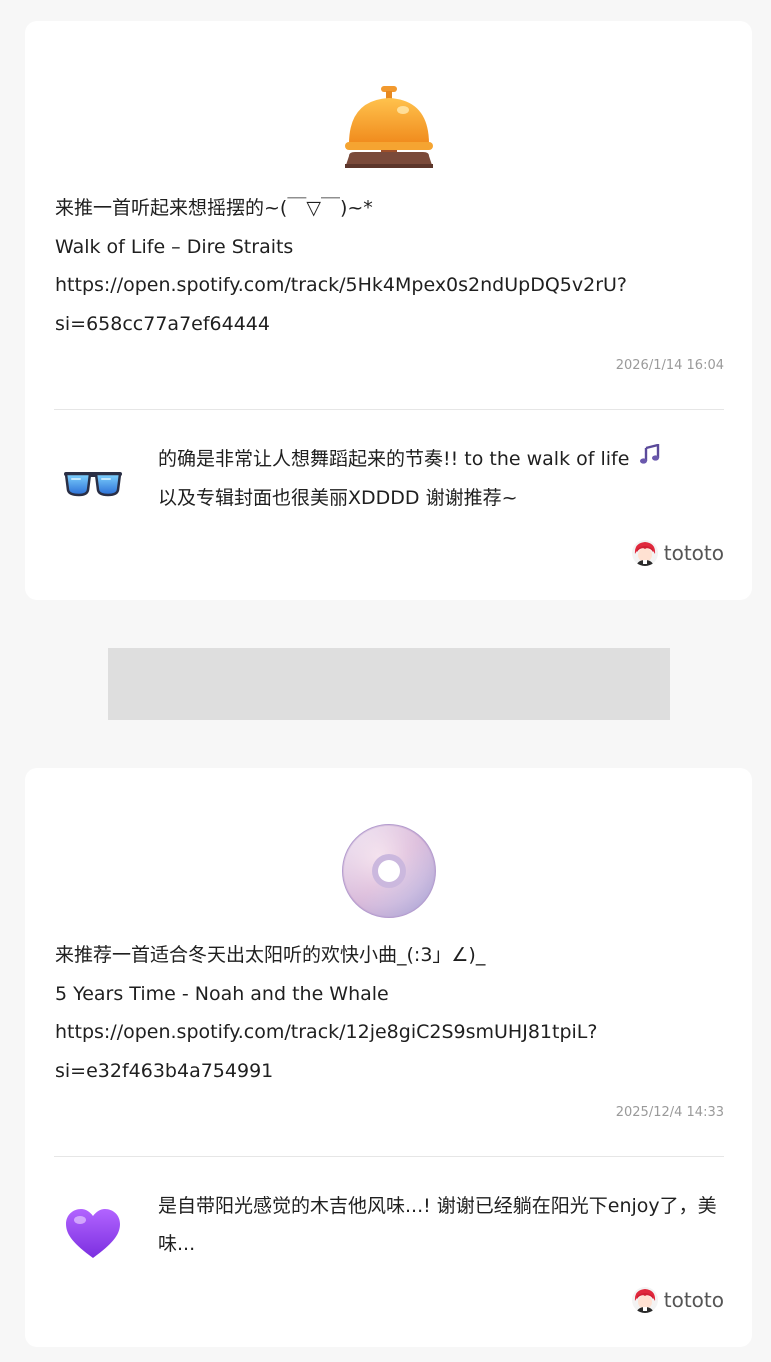 This screenshot has height=1362, width=771. Describe the element at coordinates (391, 1071) in the screenshot. I see `song-link-query: si=e32f463b4a754991` at that location.